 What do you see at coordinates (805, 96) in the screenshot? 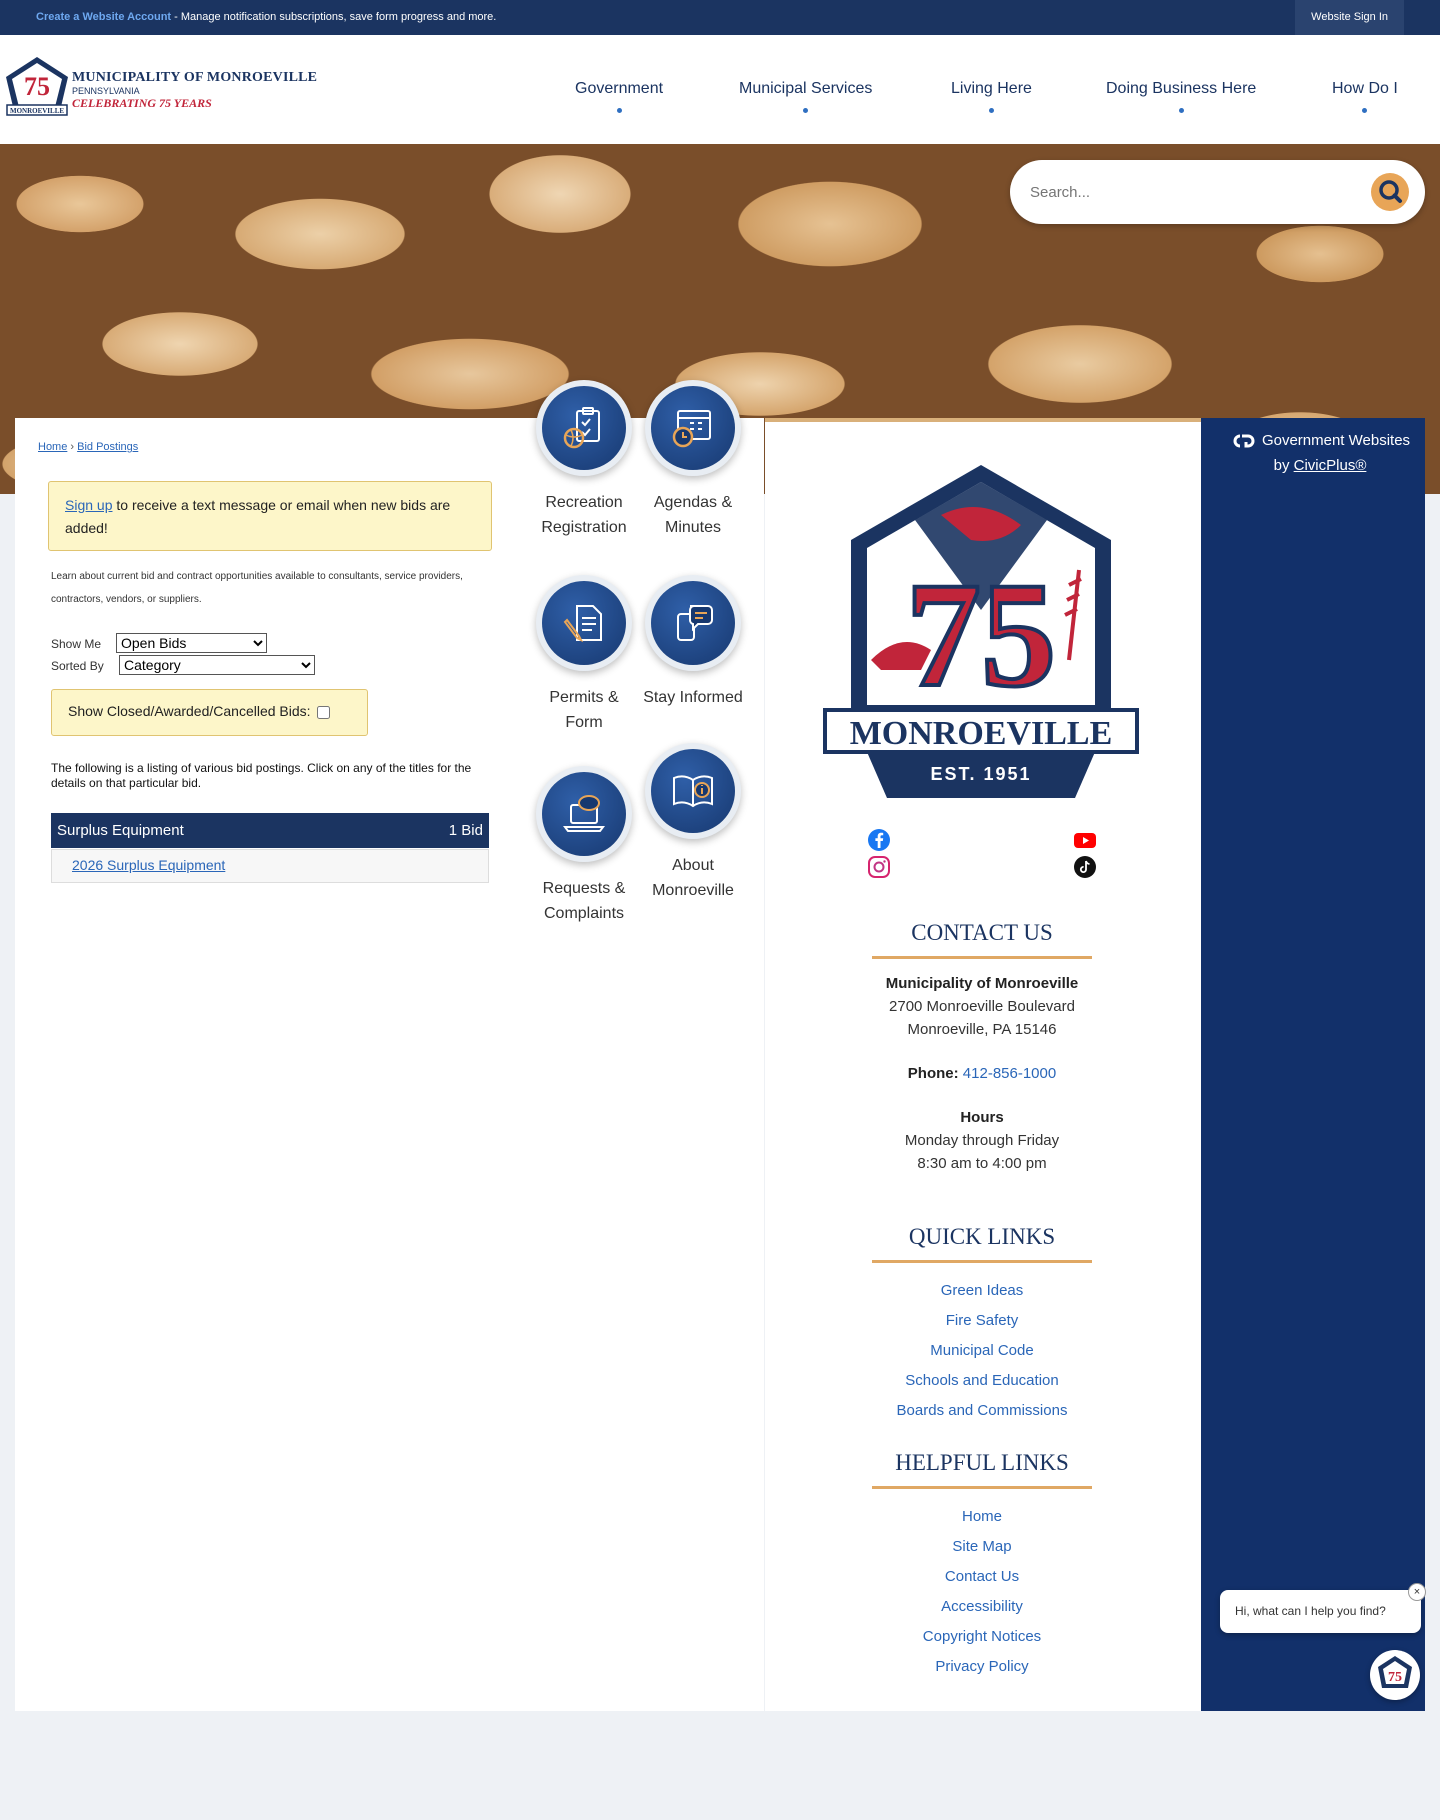
I see `nav-municipal-services: Municipal Services` at bounding box center [805, 96].